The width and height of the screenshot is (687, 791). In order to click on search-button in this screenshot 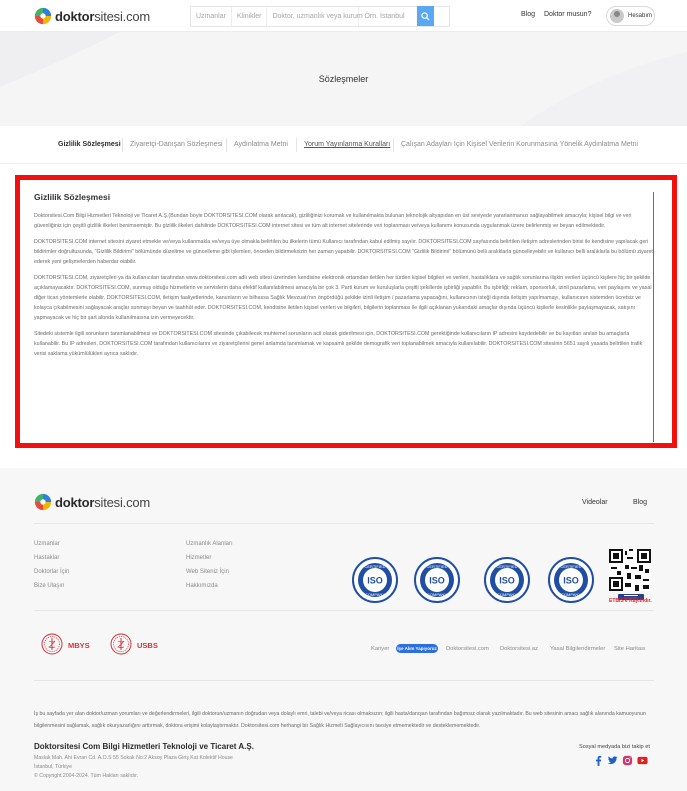, I will do `click(425, 16)`.